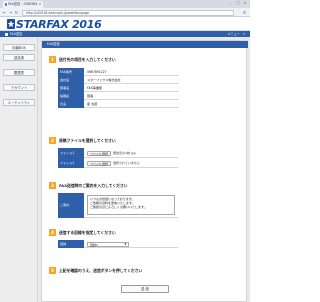 Image resolution: width=320 pixels, height=302 pixels. I want to click on sidebar-item-account: アカウント, so click(19, 87).